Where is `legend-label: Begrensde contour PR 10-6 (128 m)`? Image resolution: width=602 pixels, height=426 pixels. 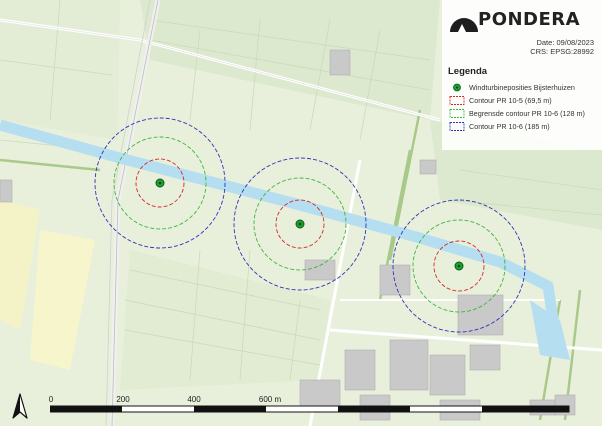 legend-label: Begrensde contour PR 10-6 (128 m) is located at coordinates (527, 113).